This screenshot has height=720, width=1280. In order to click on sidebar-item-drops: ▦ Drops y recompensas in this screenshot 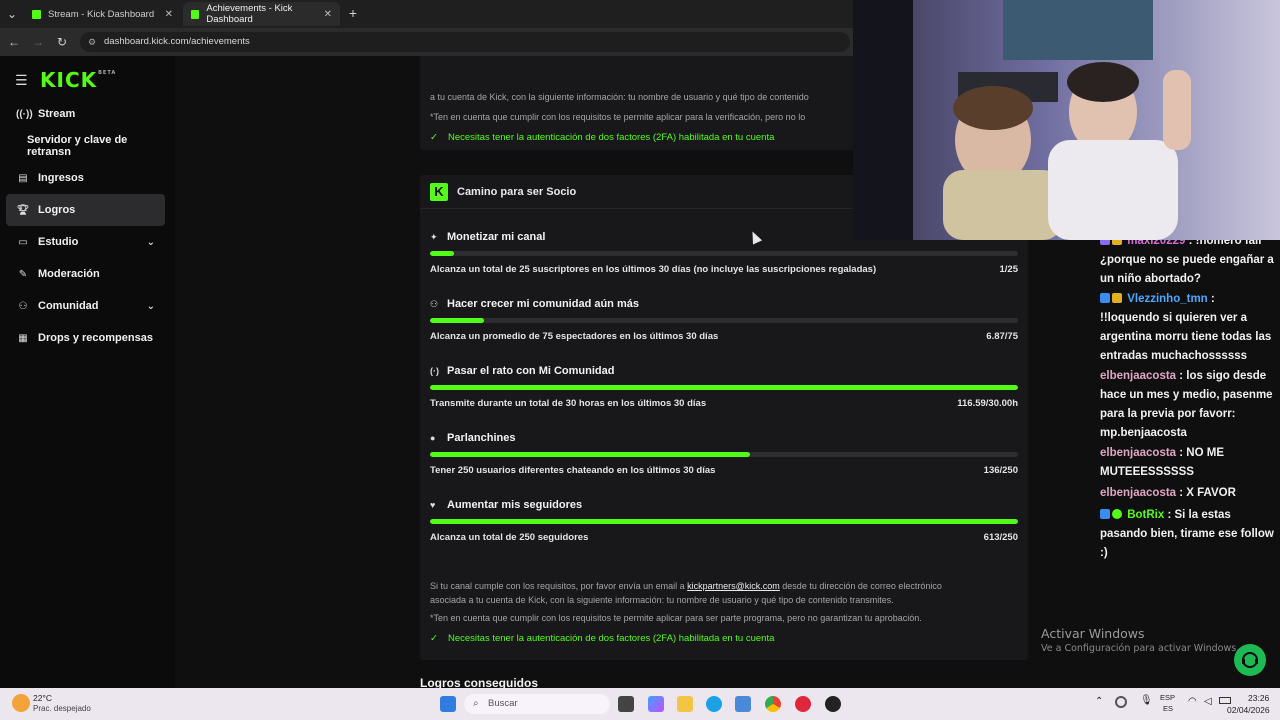, I will do `click(85, 338)`.